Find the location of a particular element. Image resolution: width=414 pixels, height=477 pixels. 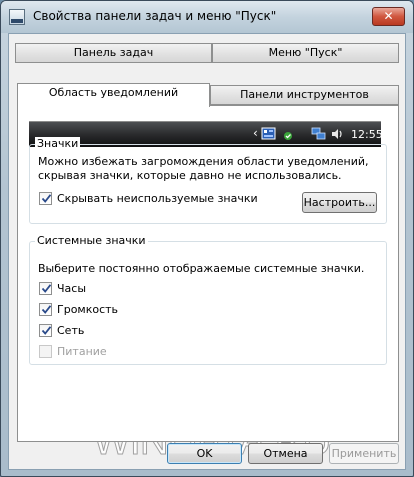

volume-icon is located at coordinates (337, 134).